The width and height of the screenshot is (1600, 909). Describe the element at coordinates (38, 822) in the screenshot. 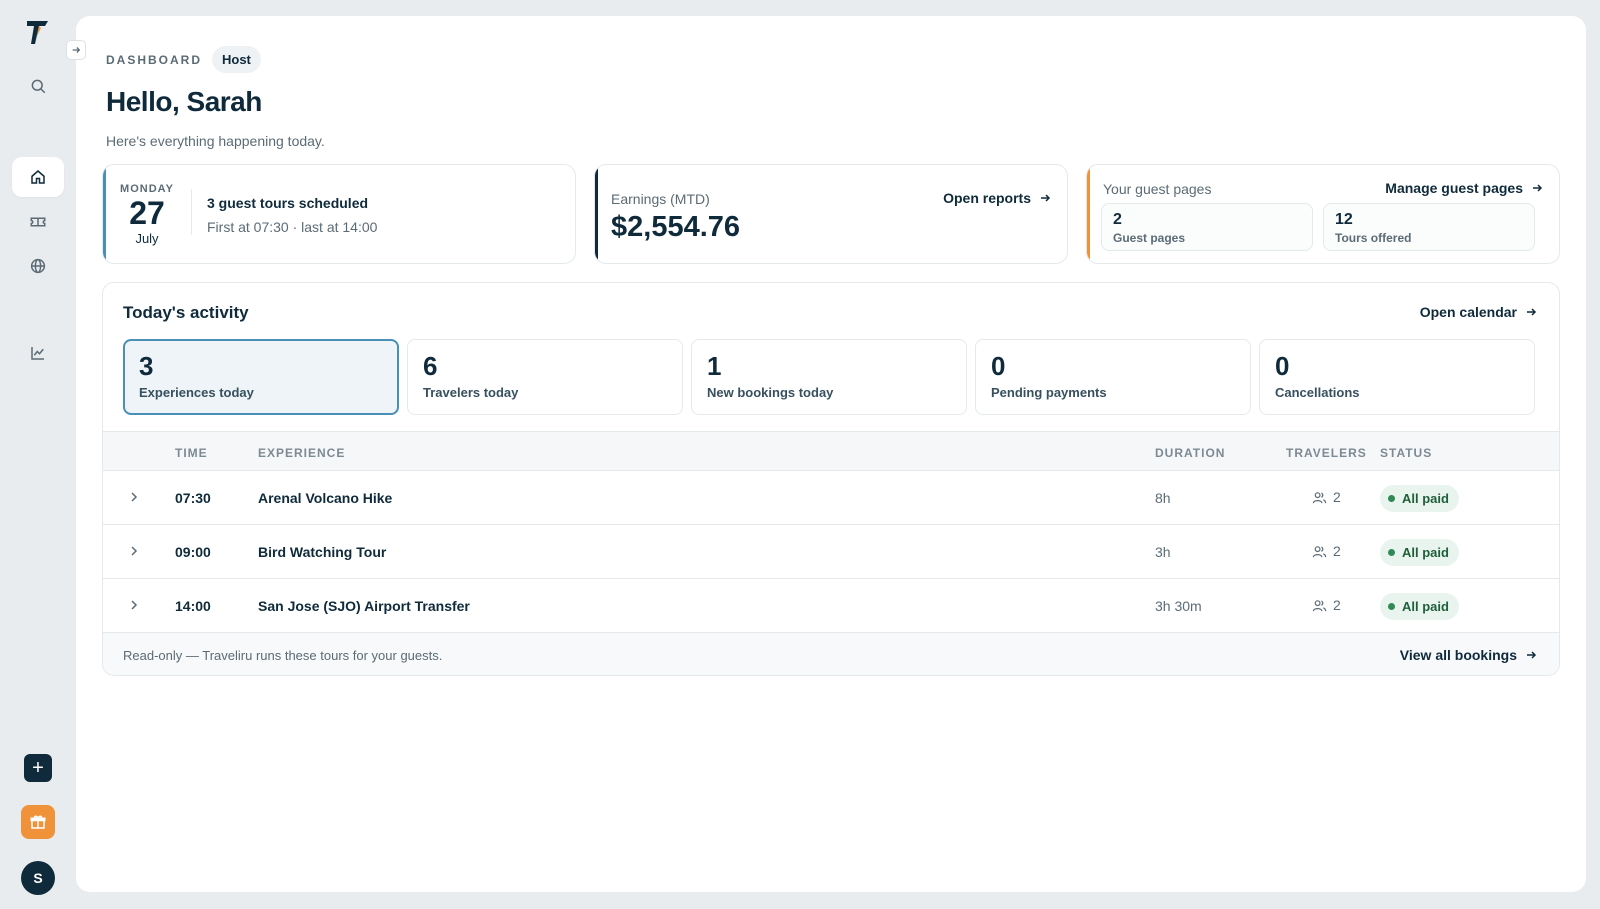

I see `gift-button` at that location.